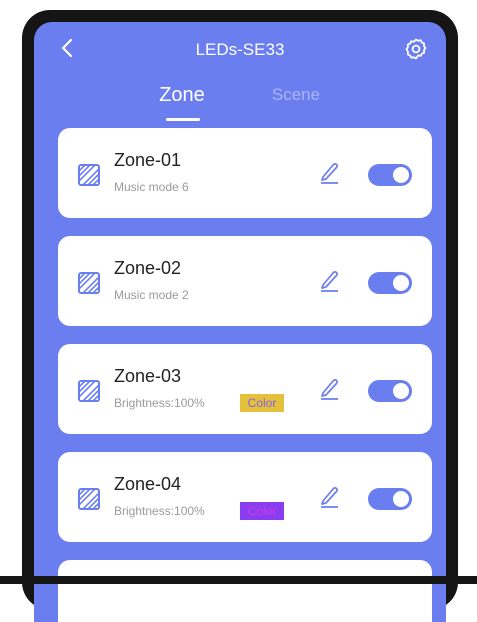 The height and width of the screenshot is (622, 477). I want to click on settings-button, so click(416, 49).